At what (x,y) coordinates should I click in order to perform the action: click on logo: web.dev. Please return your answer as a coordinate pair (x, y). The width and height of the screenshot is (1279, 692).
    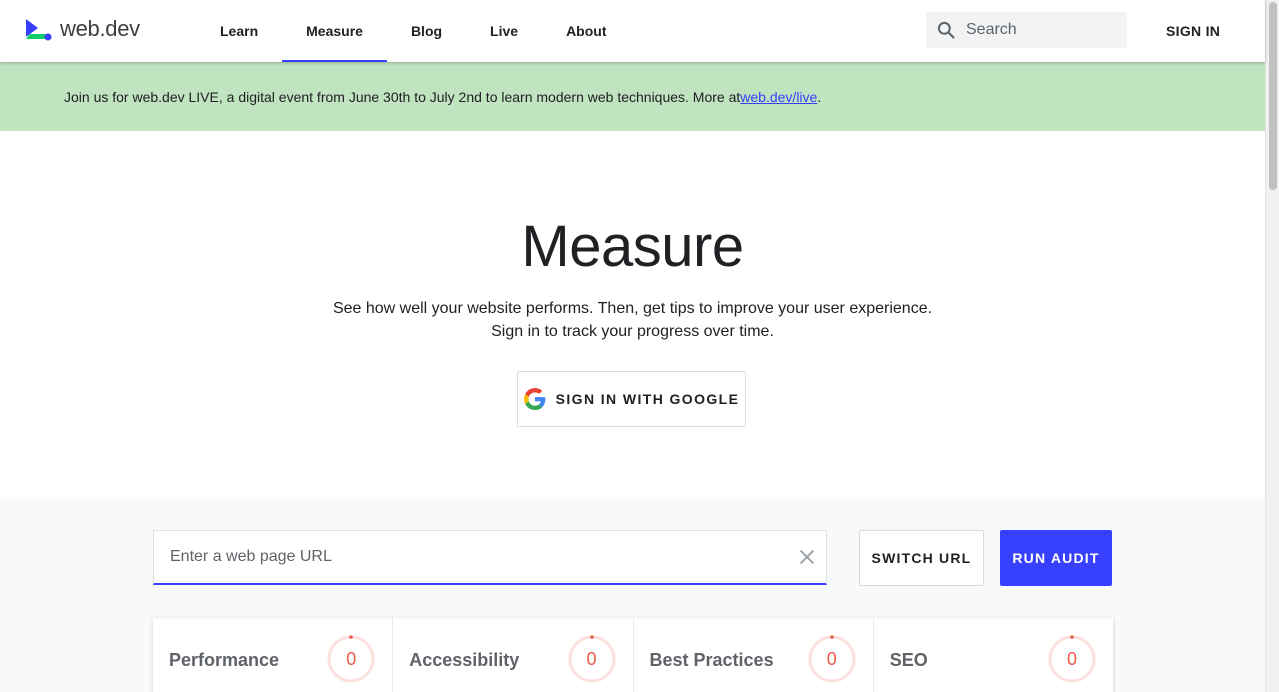
    Looking at the image, I should click on (82, 29).